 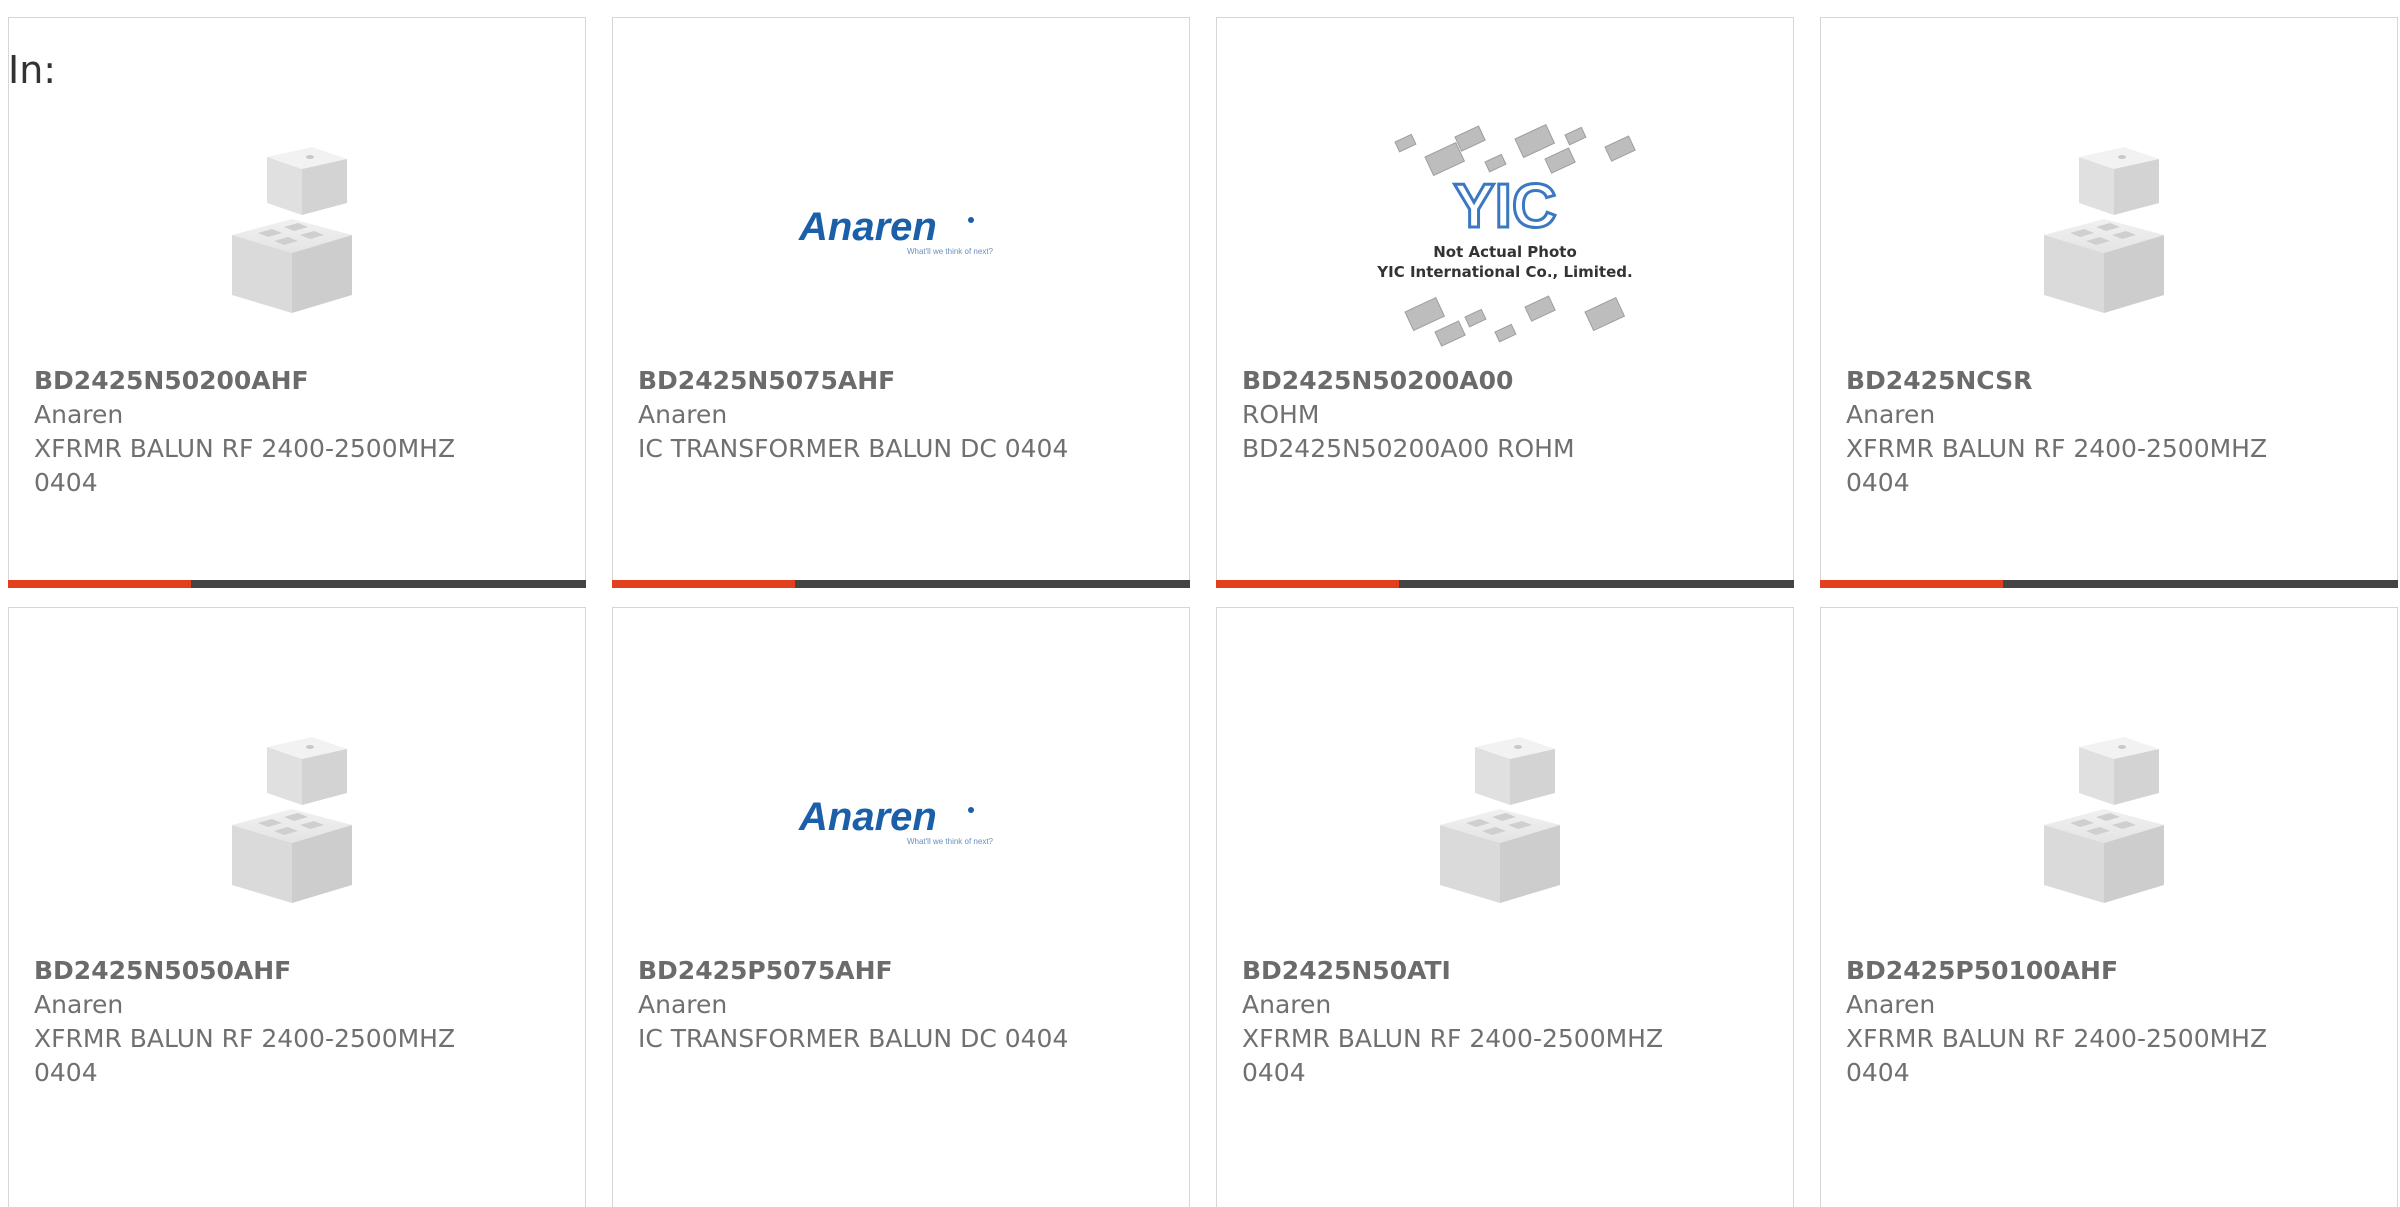 I want to click on part-number-link: BD2425N5050AHF, so click(x=299, y=971).